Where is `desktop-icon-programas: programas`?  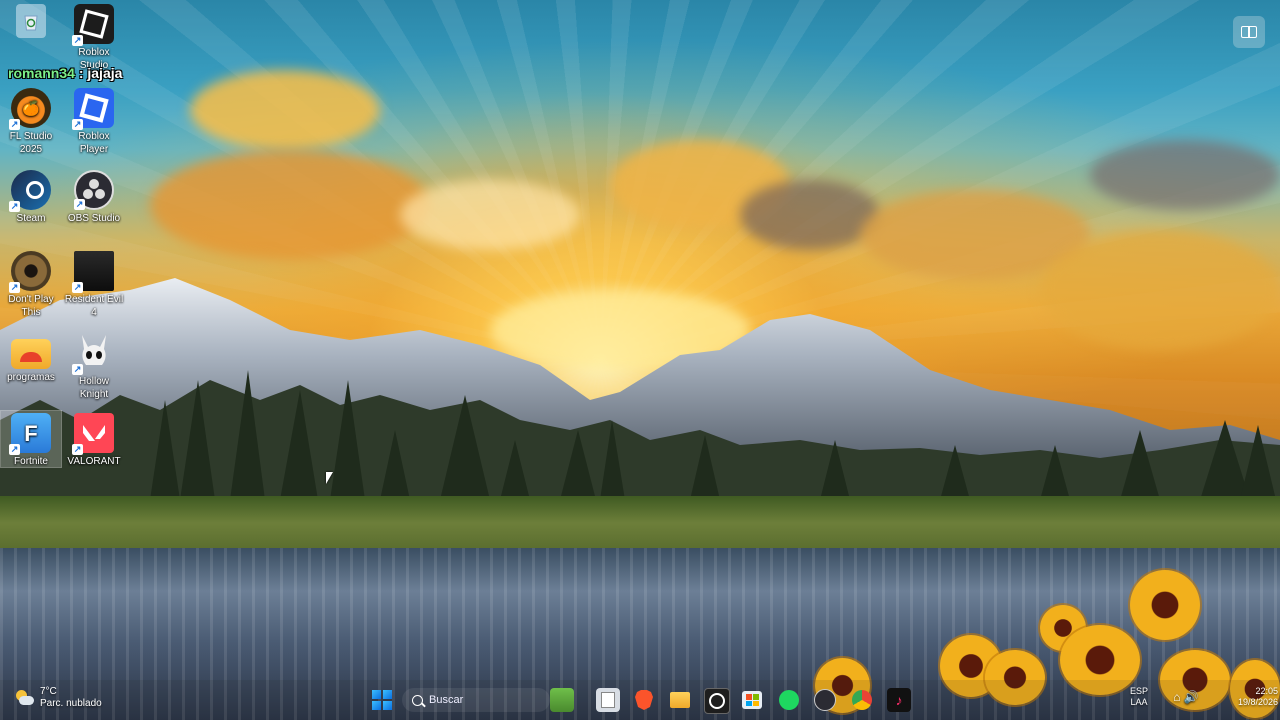
desktop-icon-programas: programas is located at coordinates (31, 357).